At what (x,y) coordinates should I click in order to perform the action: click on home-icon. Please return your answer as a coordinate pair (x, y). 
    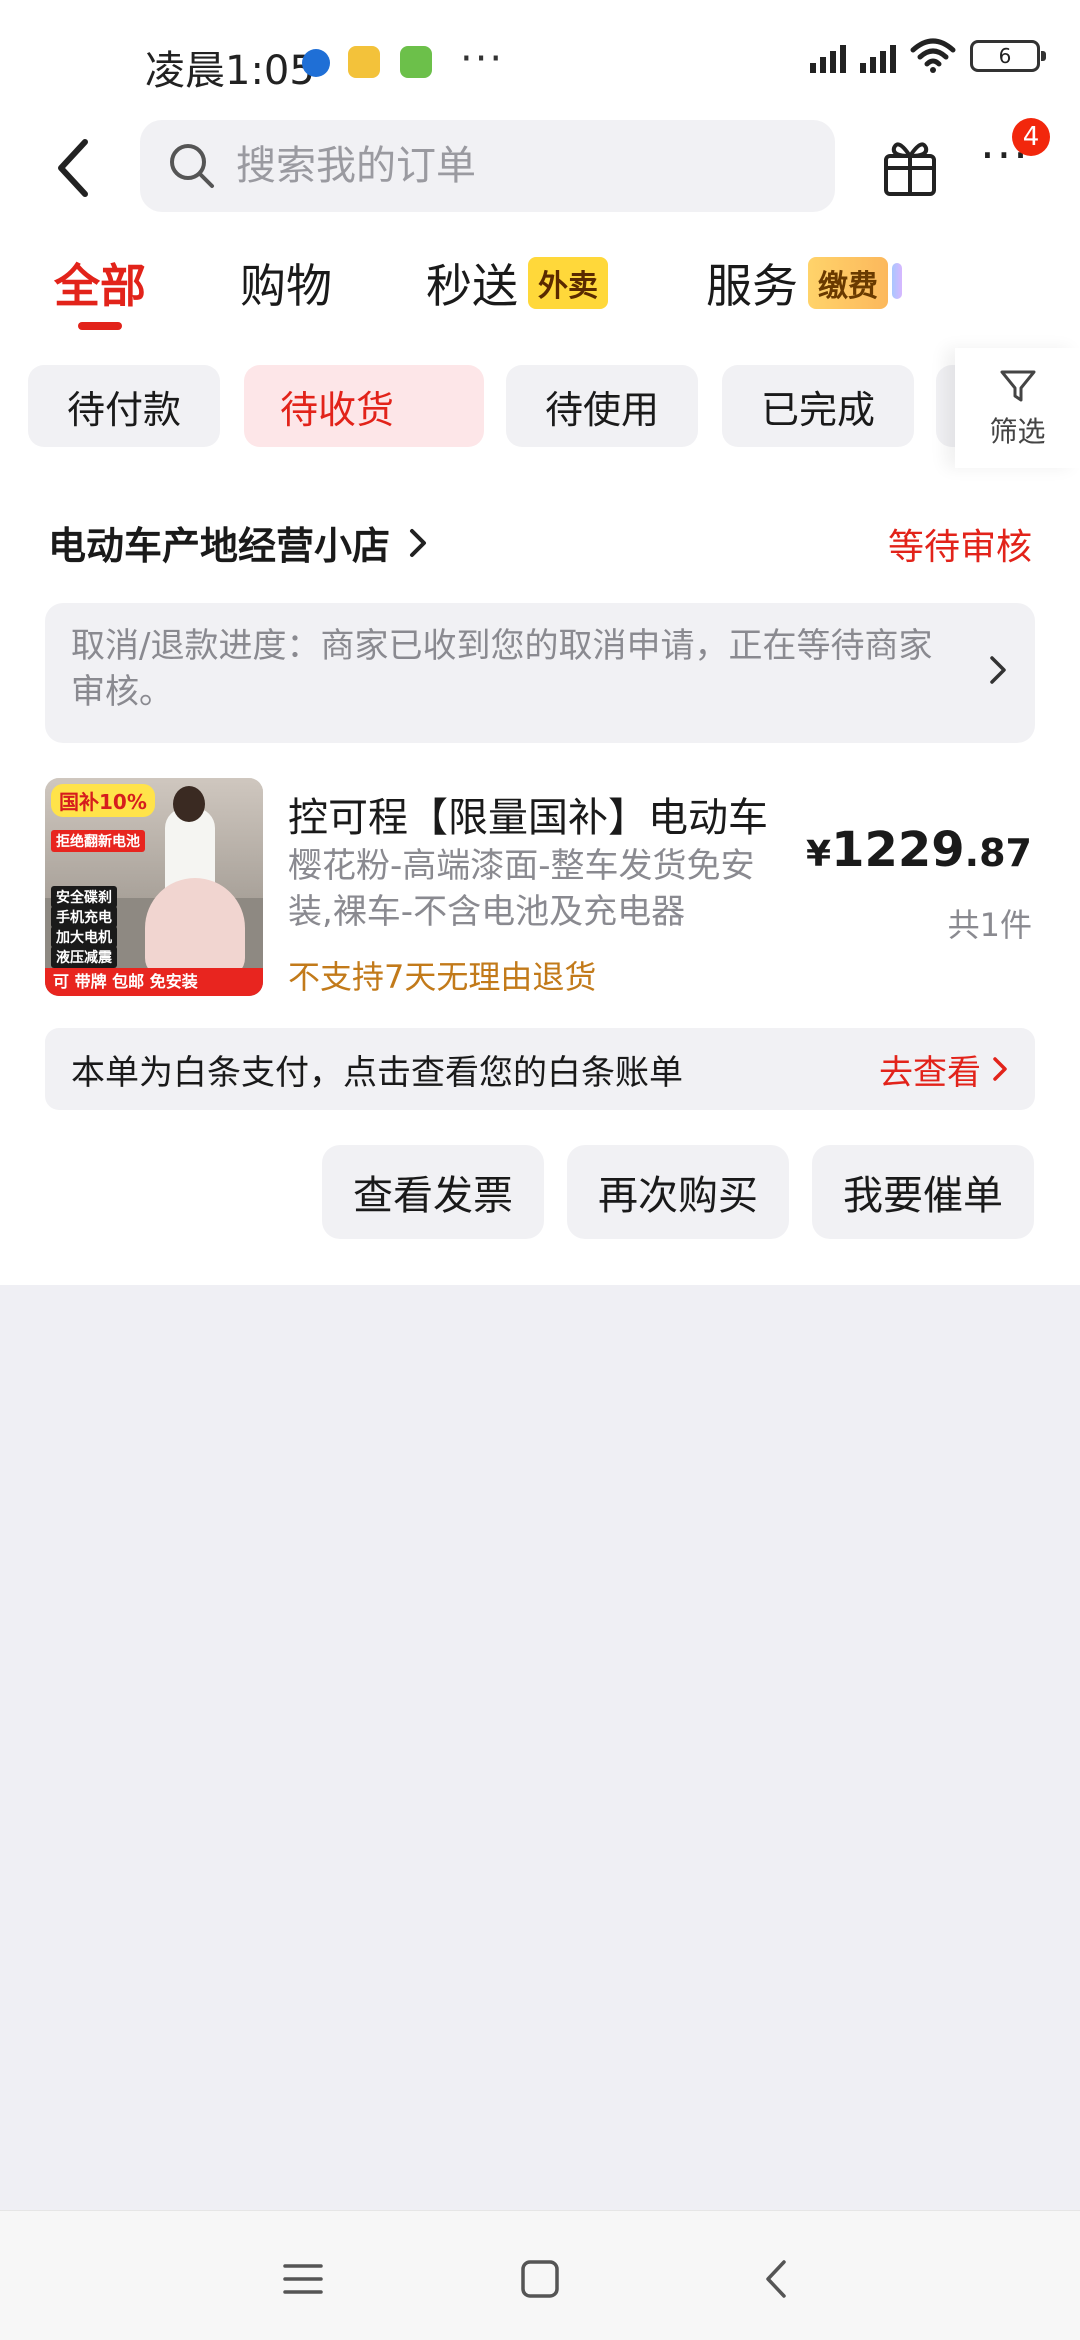
    Looking at the image, I should click on (540, 2279).